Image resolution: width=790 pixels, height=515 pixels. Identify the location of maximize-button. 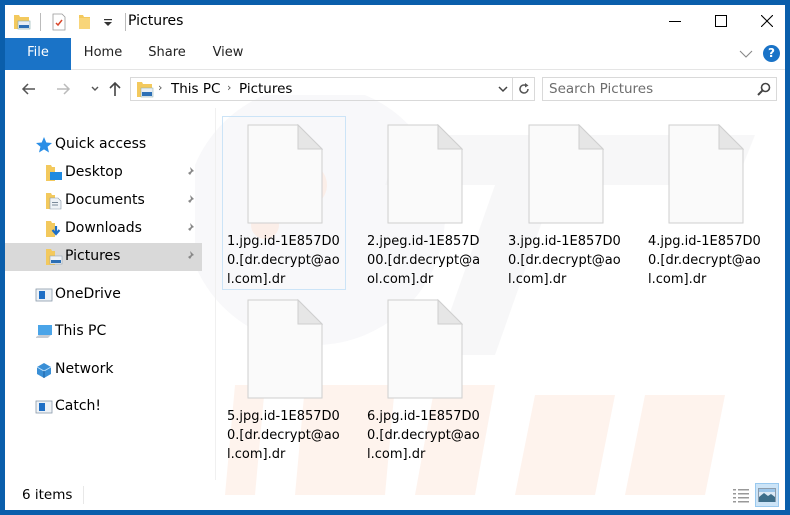
(721, 21).